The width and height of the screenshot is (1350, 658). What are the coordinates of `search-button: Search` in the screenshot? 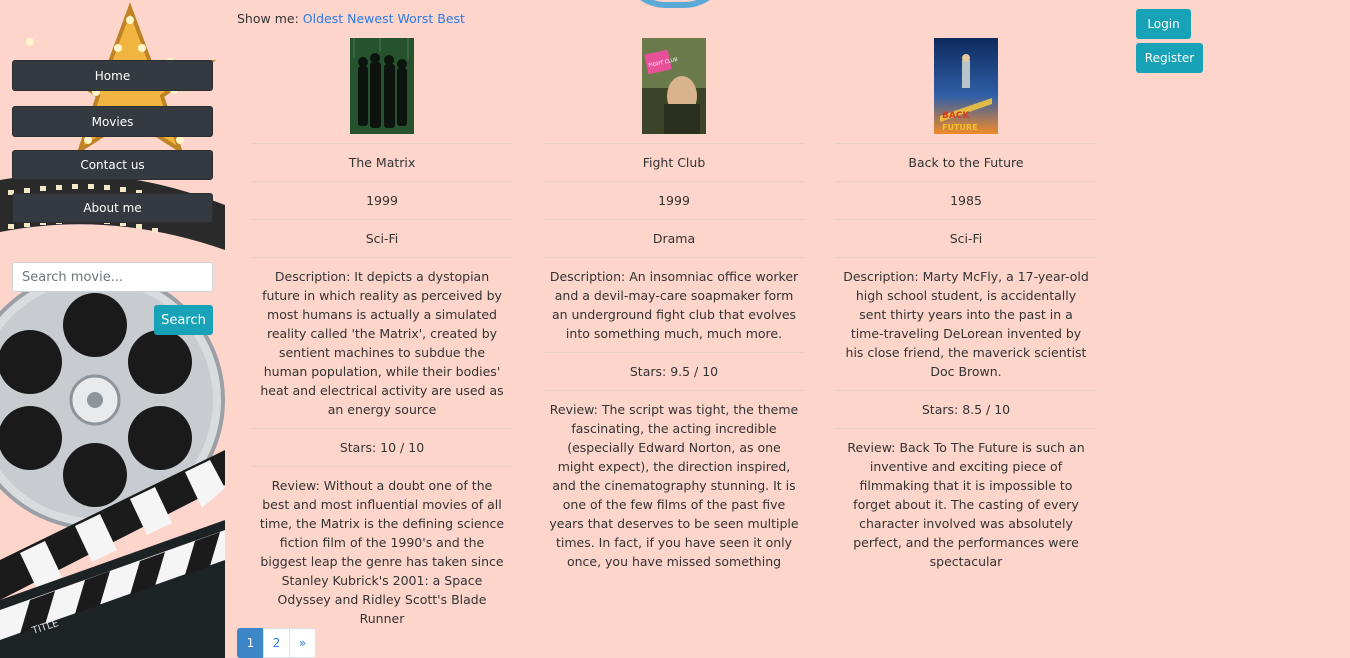 It's located at (183, 320).